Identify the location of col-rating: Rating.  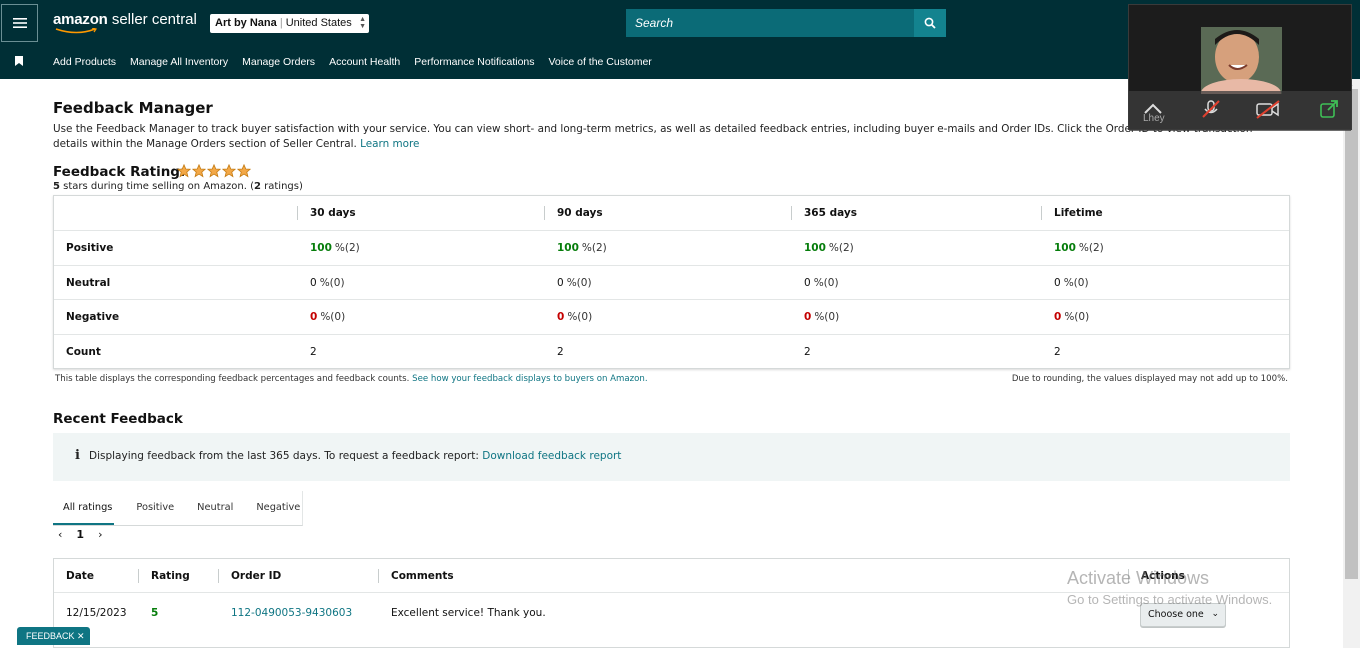
(164, 576).